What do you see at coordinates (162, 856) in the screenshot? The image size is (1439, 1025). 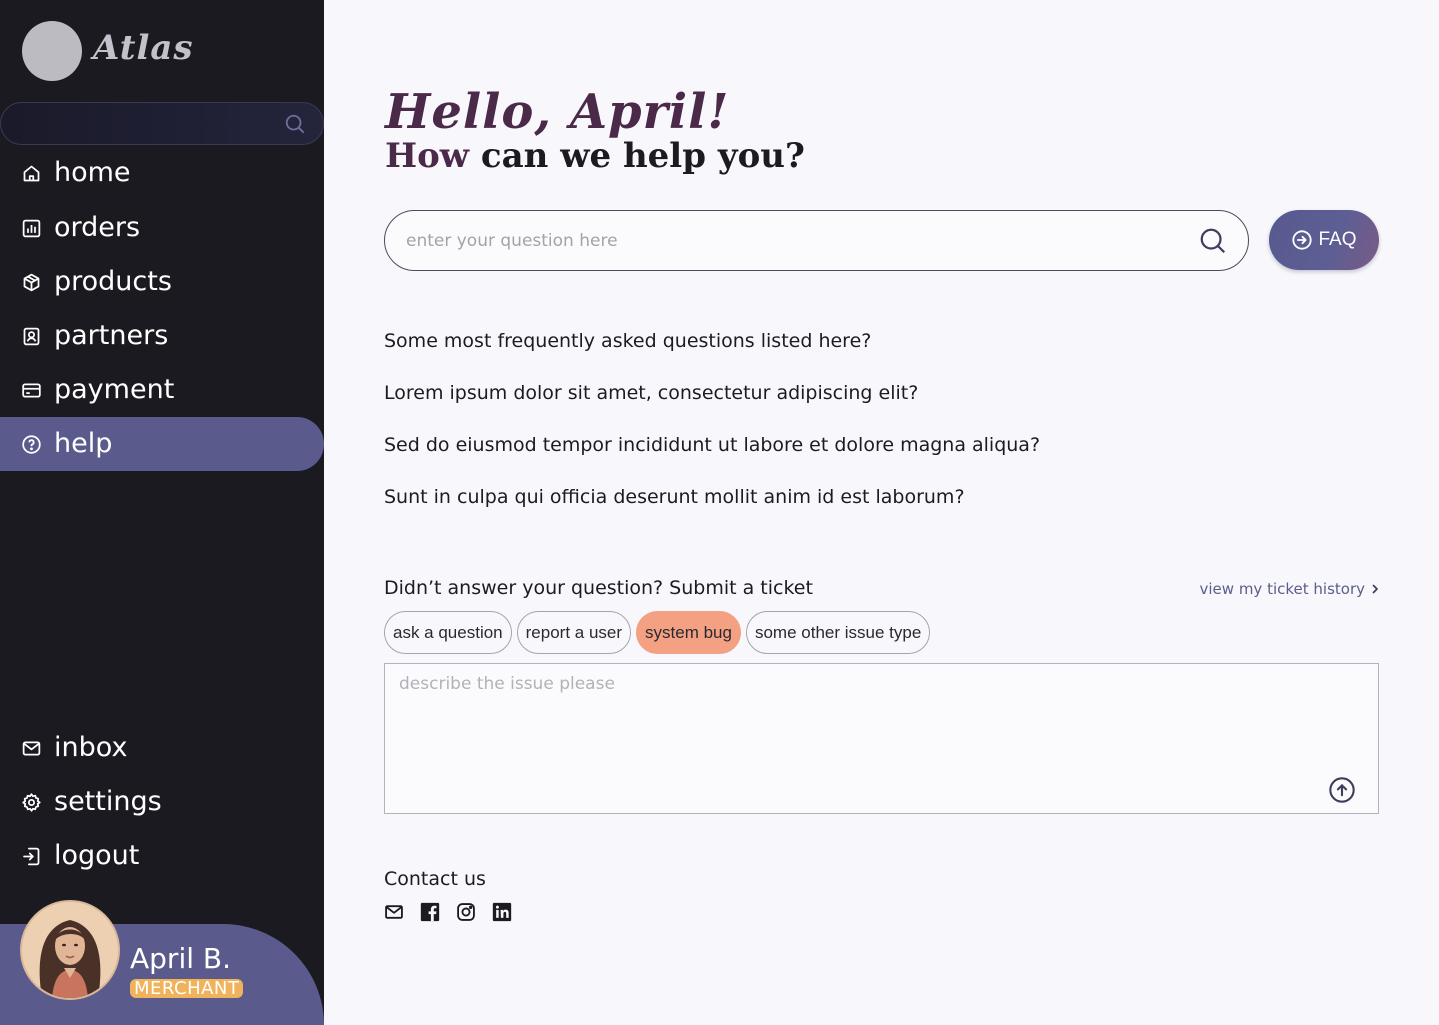 I see `sidebar-item-logout: logout` at bounding box center [162, 856].